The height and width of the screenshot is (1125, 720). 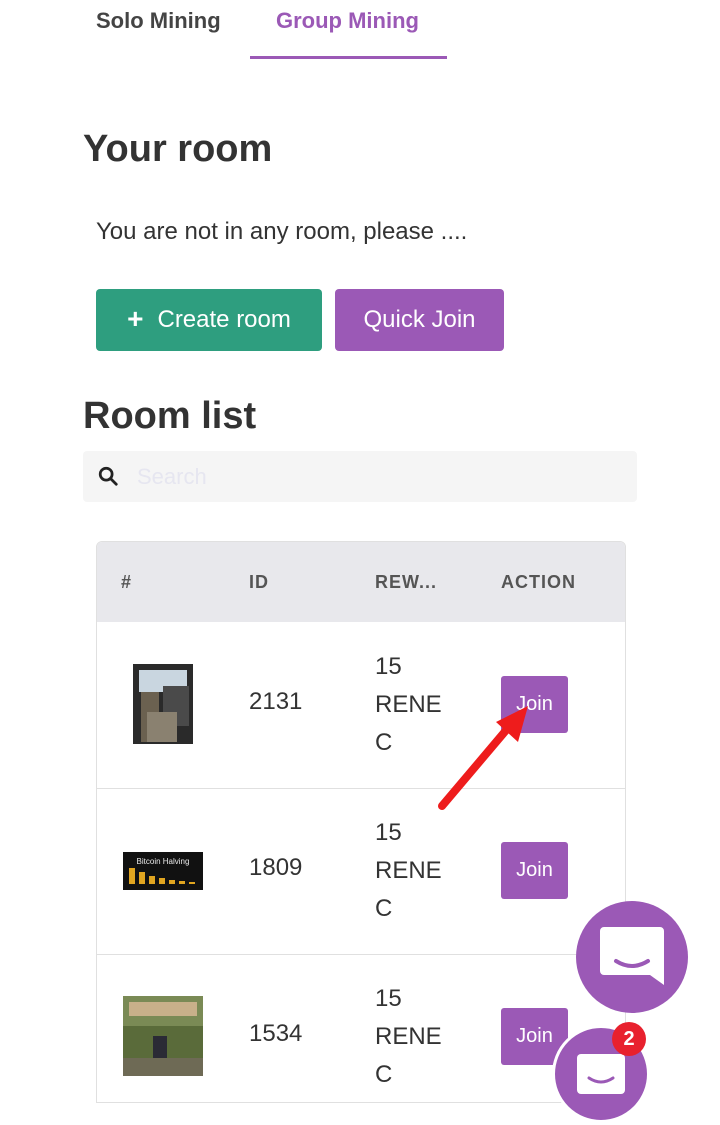 What do you see at coordinates (276, 867) in the screenshot?
I see `room-id: 1809` at bounding box center [276, 867].